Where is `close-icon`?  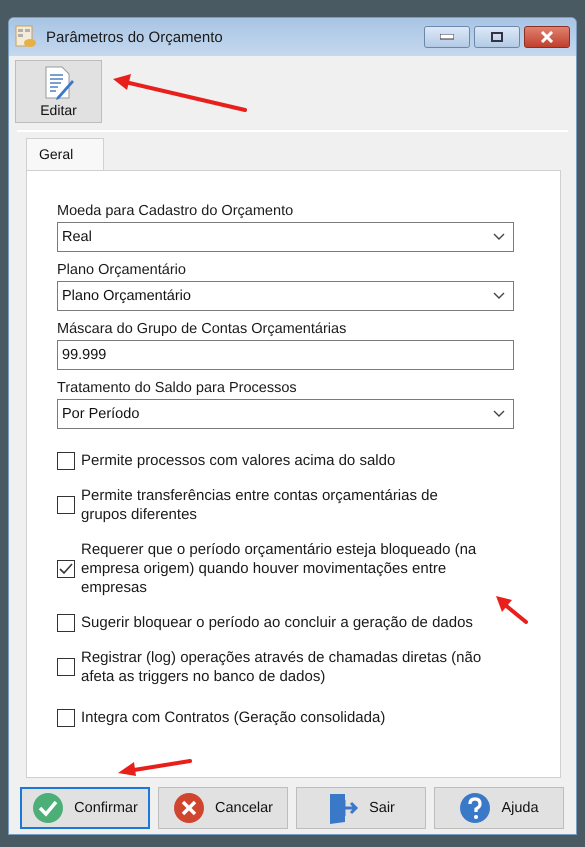
close-icon is located at coordinates (547, 37).